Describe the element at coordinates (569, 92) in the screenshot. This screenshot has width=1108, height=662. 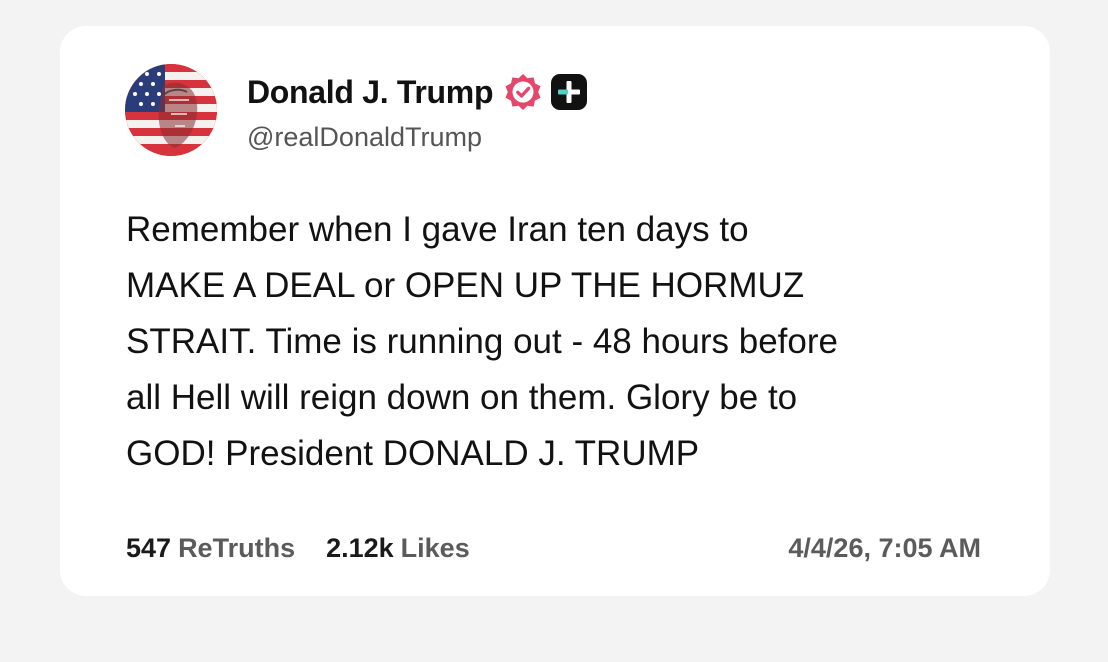
I see `plus-badge-icon` at that location.